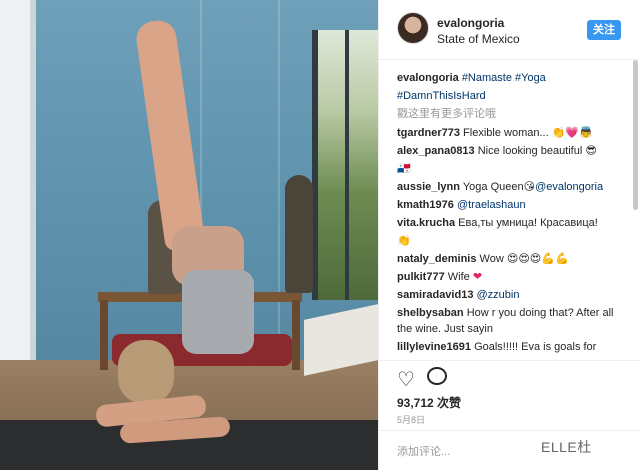 The width and height of the screenshot is (640, 470). I want to click on glass-seam, so click(279, 180).